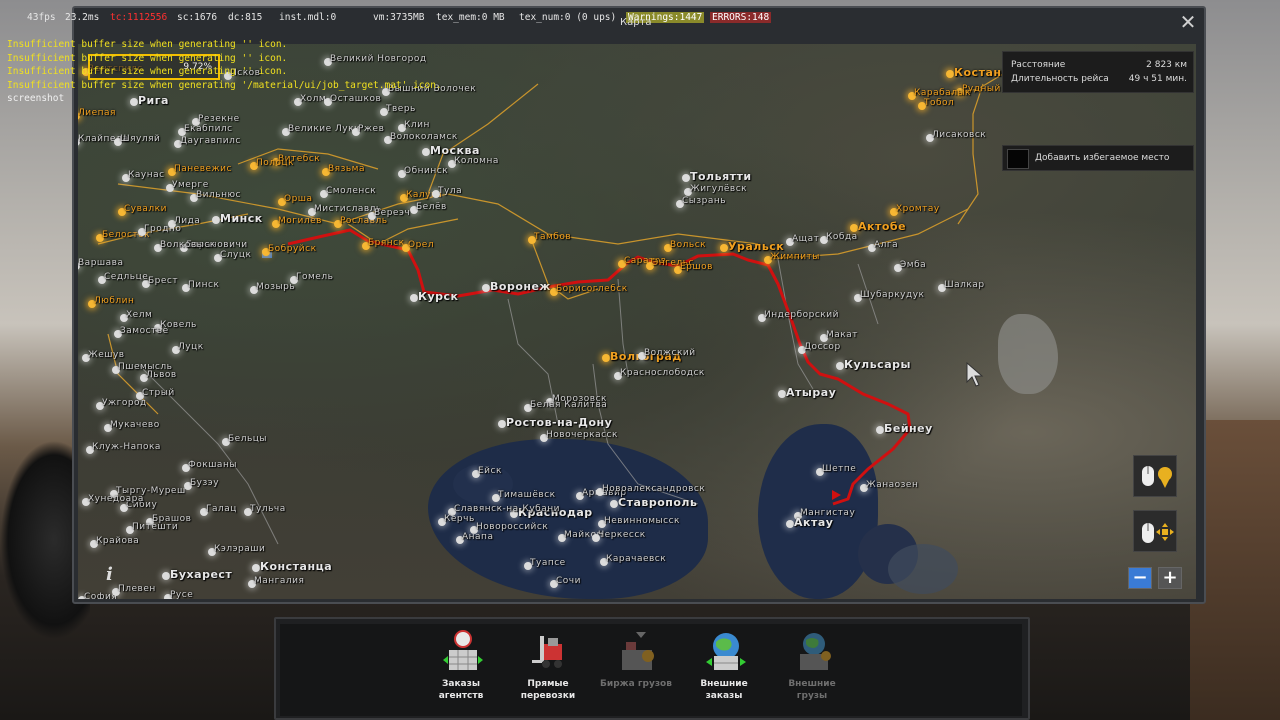 The width and height of the screenshot is (1280, 720). What do you see at coordinates (470, 17) in the screenshot?
I see `debug-tex-mem: tex_mem:0 MB` at bounding box center [470, 17].